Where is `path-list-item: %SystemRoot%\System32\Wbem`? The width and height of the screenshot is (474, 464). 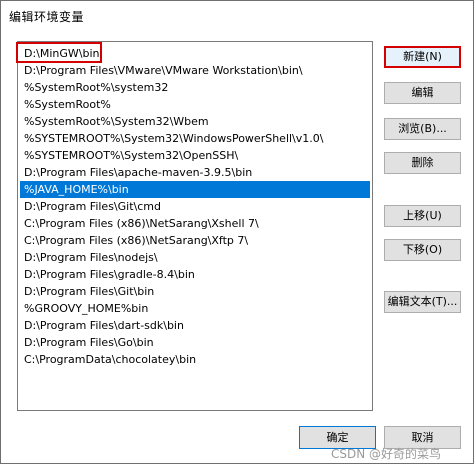
path-list-item: %SystemRoot%\System32\Wbem is located at coordinates (195, 121).